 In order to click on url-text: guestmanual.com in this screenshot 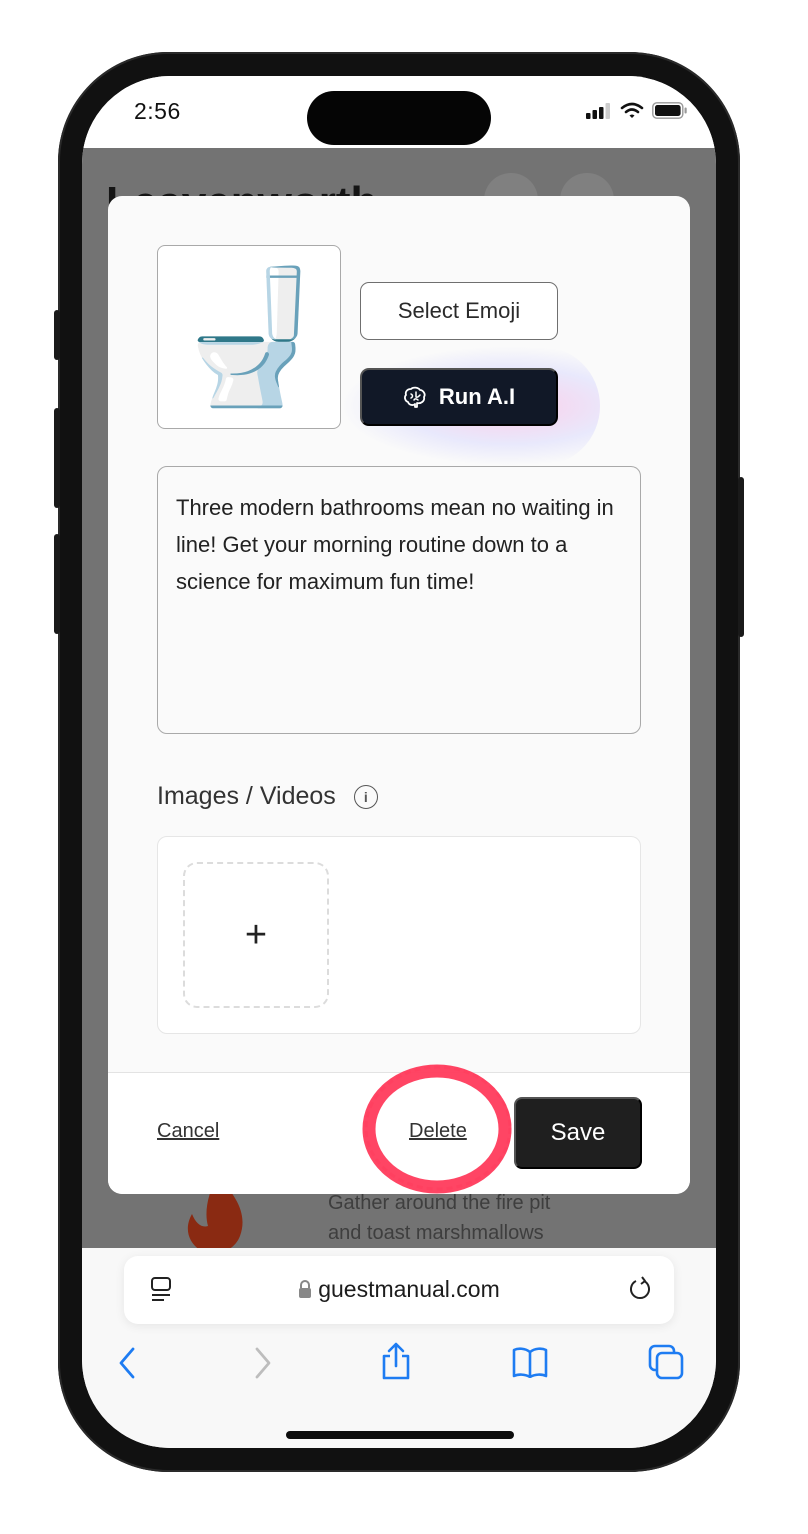, I will do `click(409, 1289)`.